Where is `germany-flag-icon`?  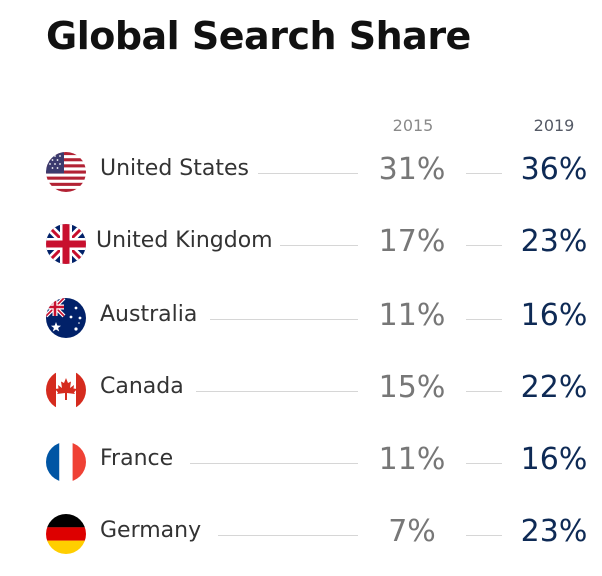
germany-flag-icon is located at coordinates (66, 534).